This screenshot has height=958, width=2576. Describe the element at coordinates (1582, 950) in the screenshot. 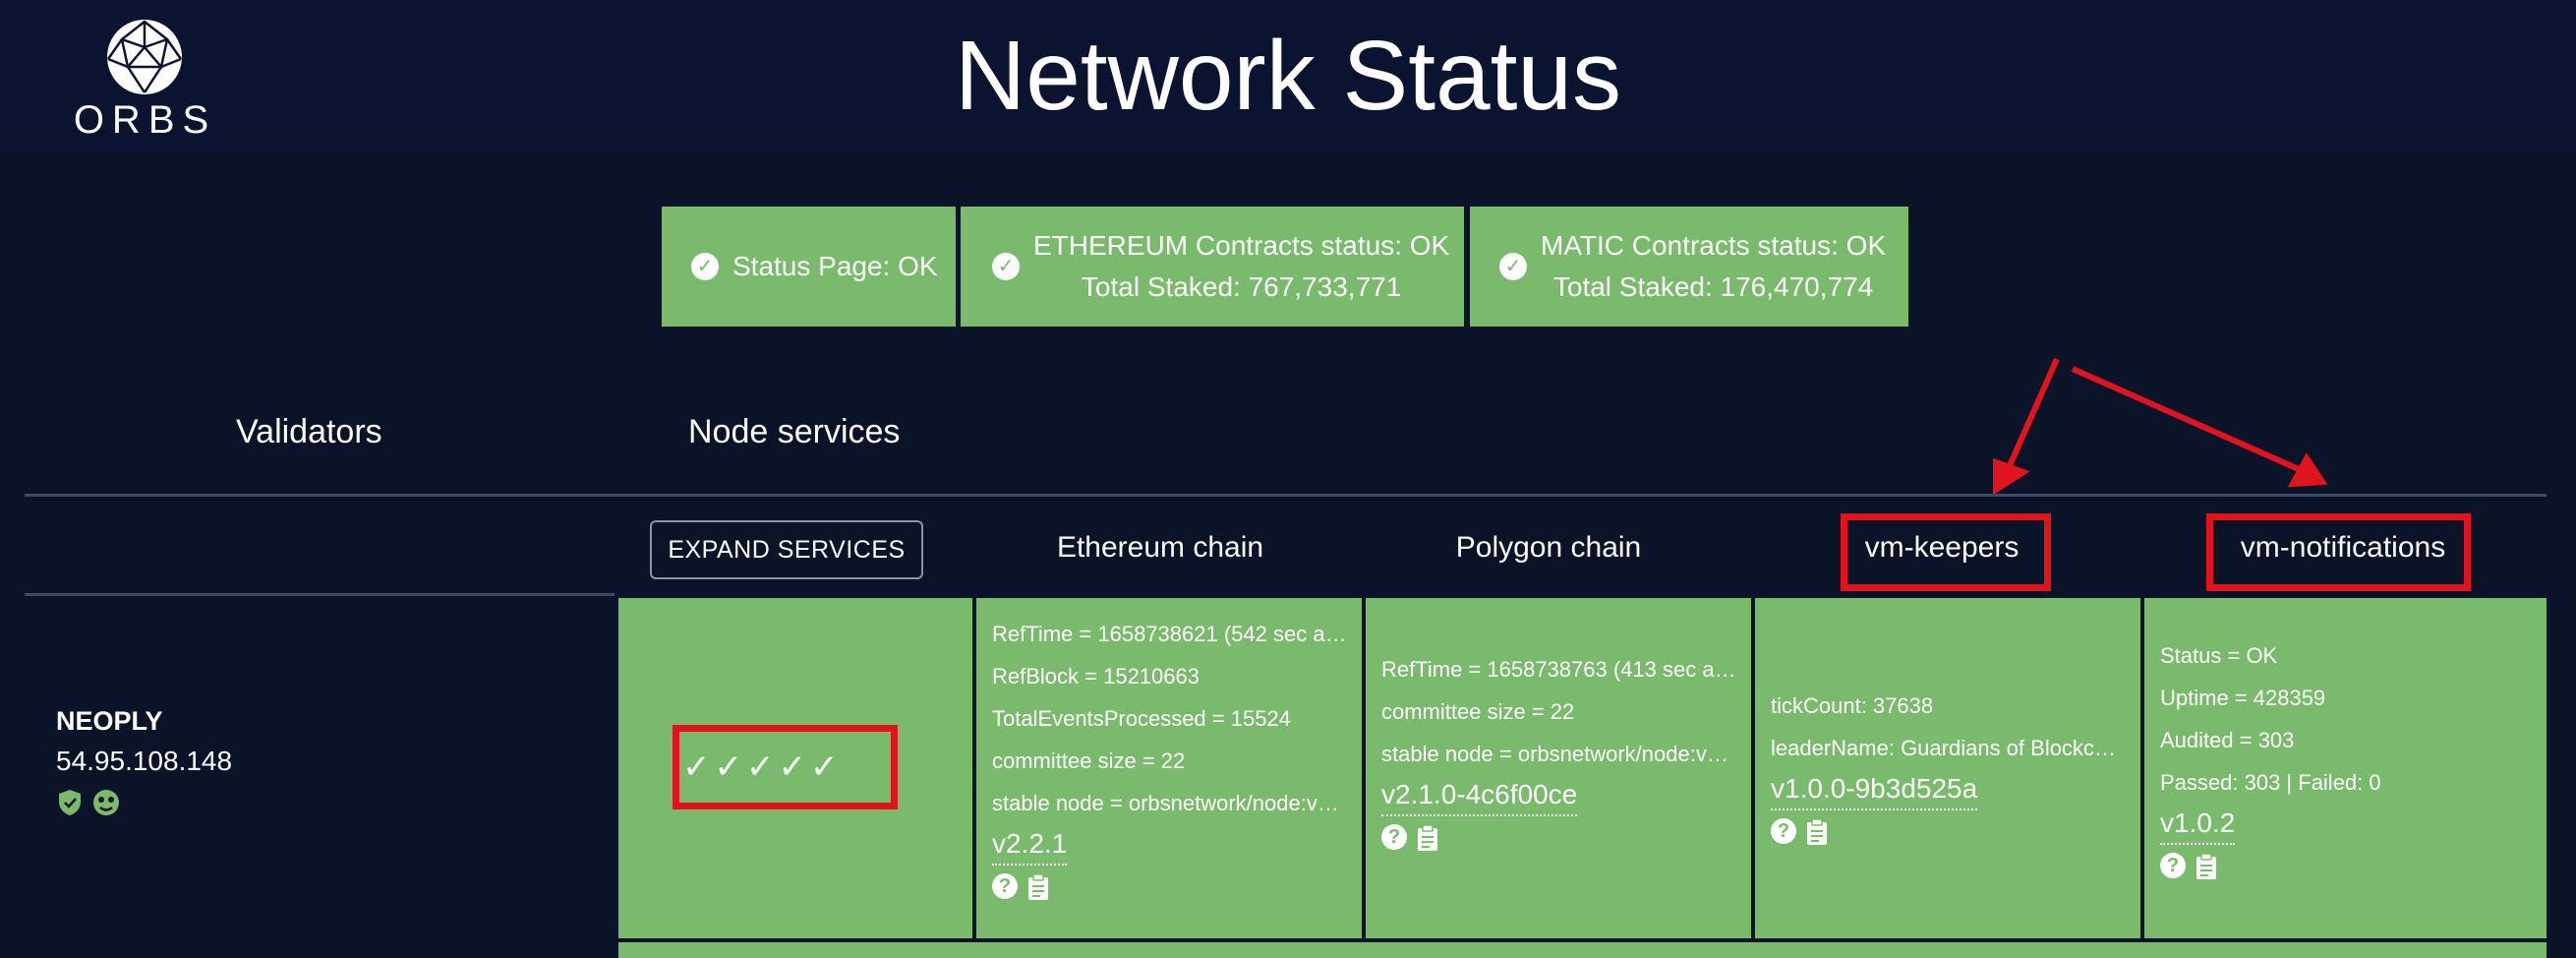

I see `next-row-cell` at that location.